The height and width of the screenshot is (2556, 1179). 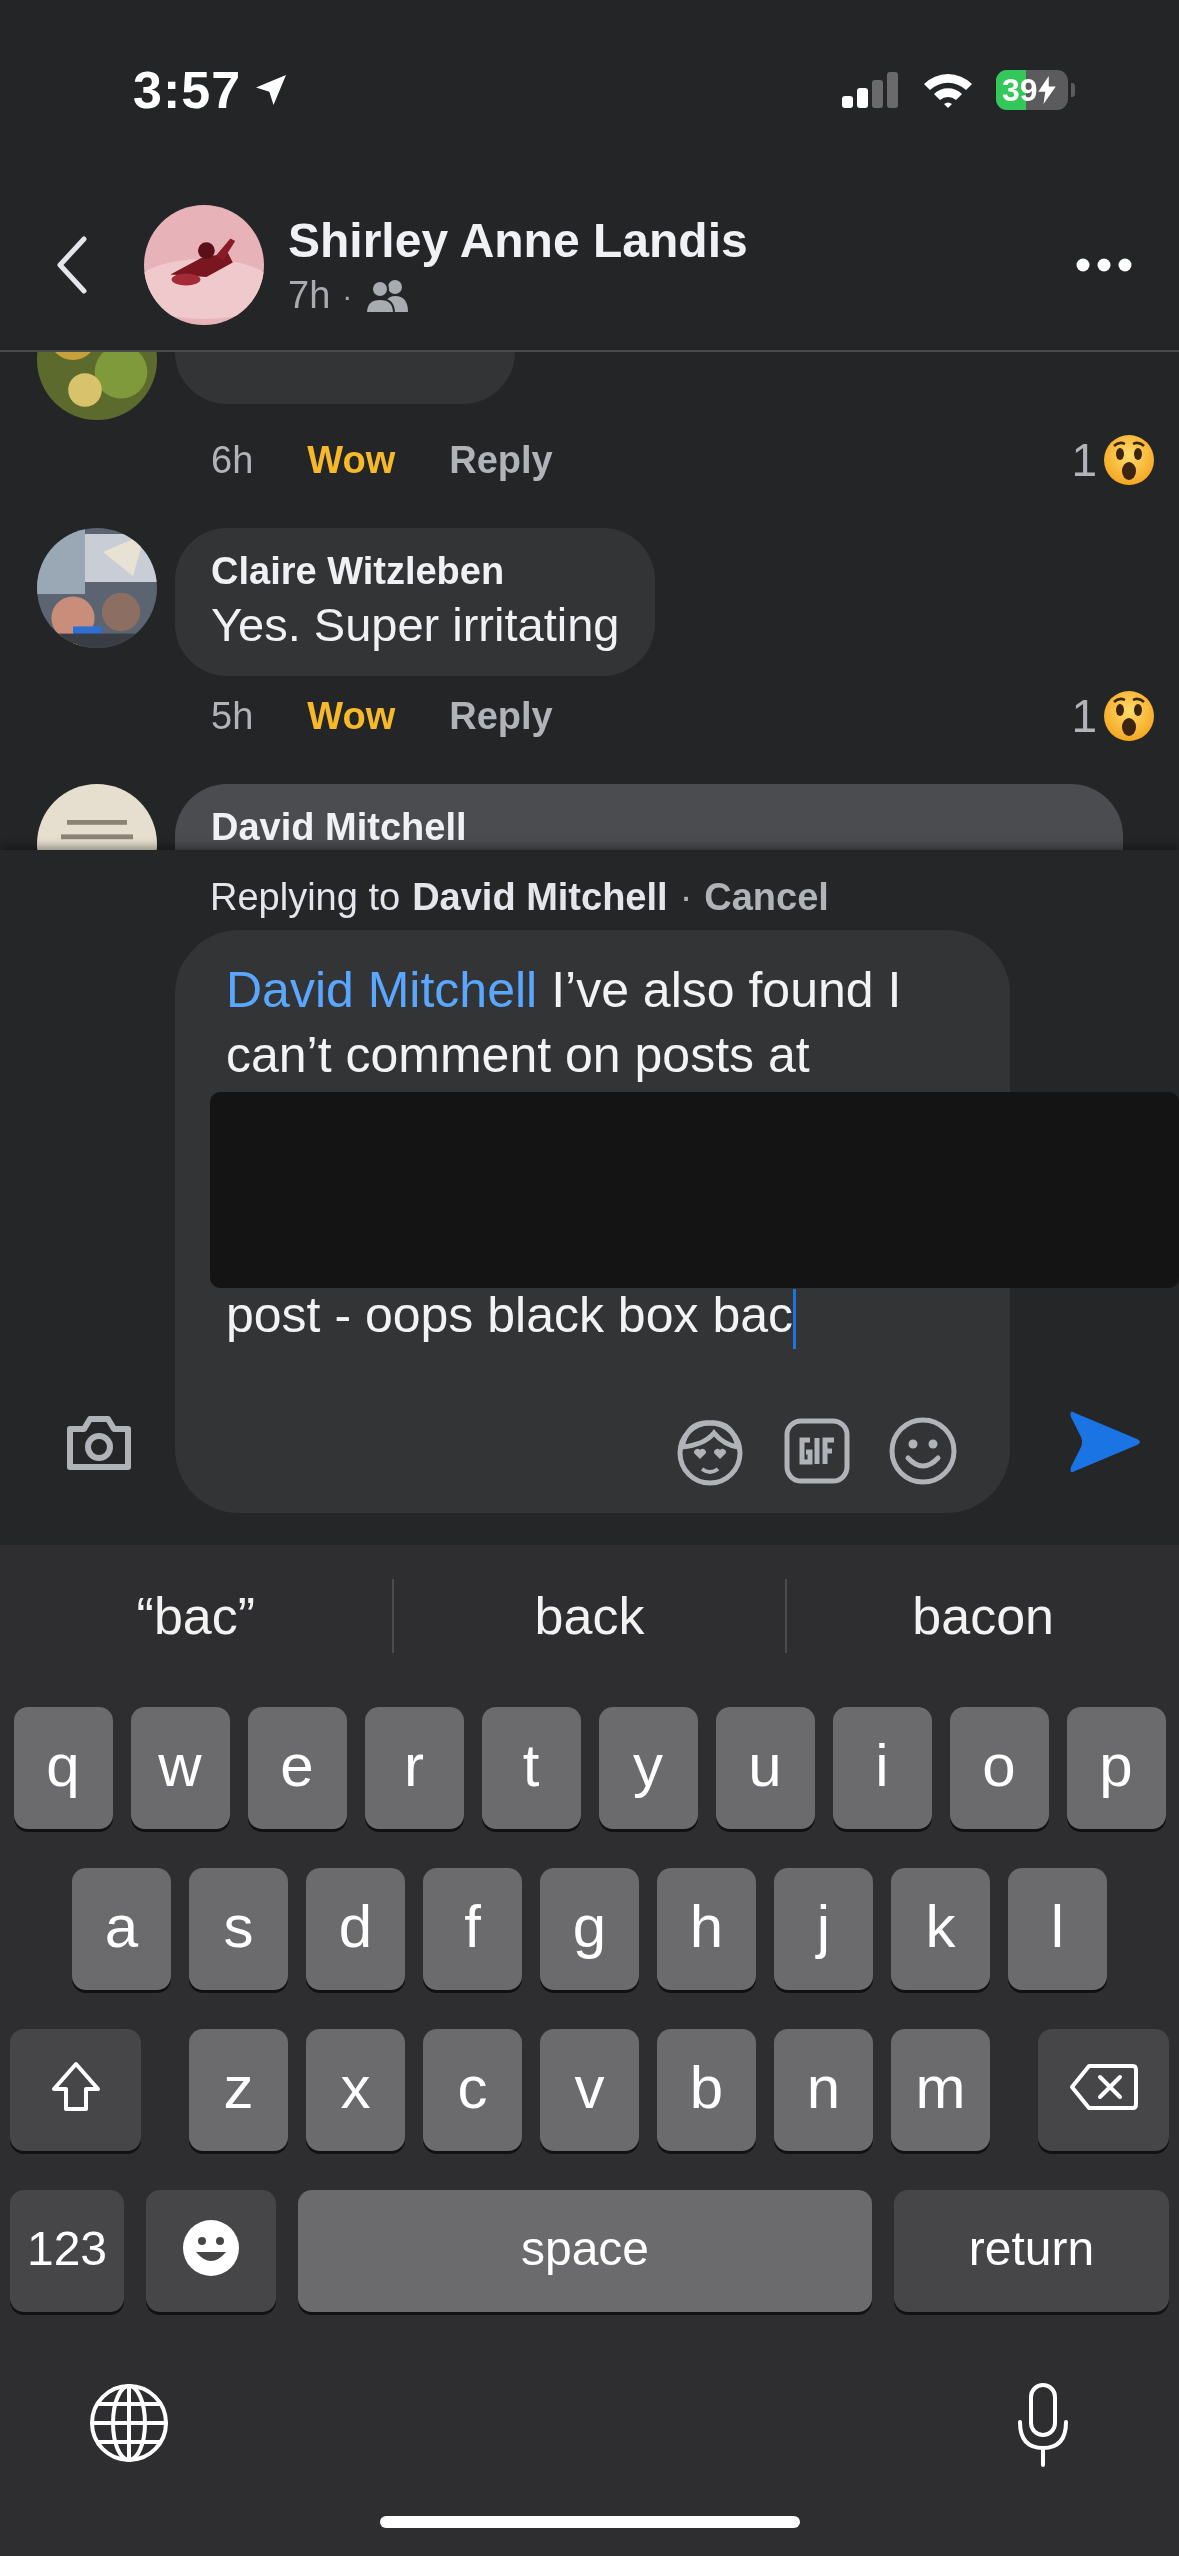 I want to click on key: p, so click(x=1116, y=1768).